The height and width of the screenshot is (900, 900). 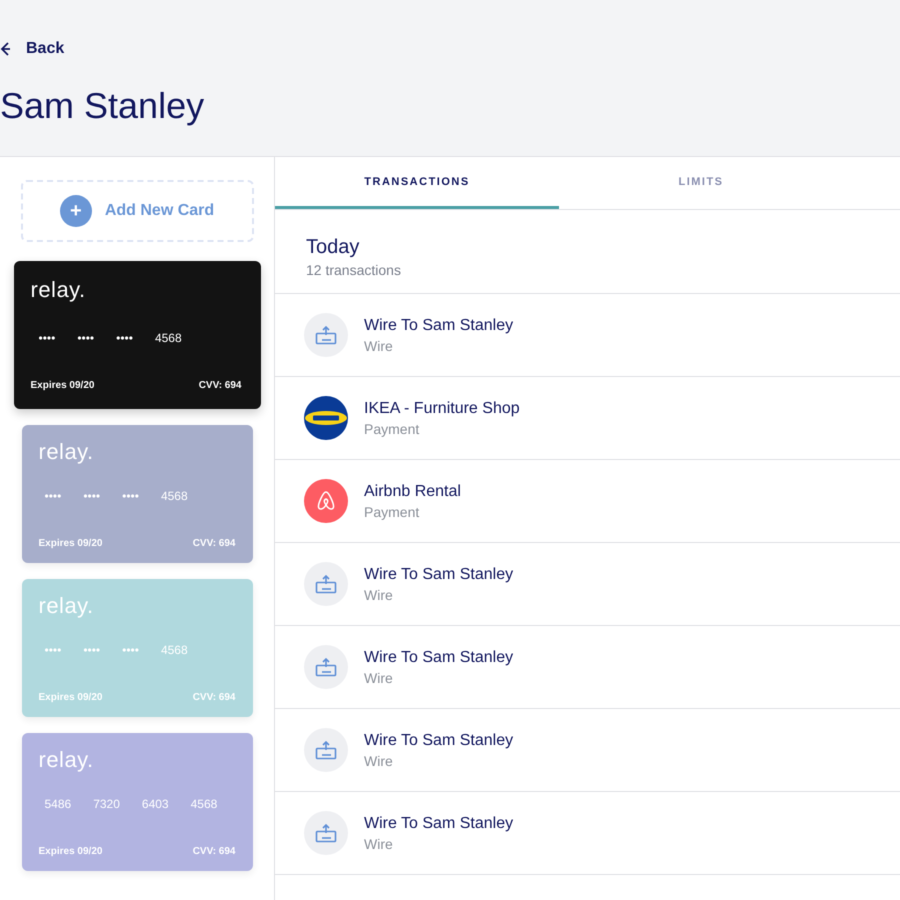 What do you see at coordinates (442, 409) in the screenshot?
I see `transaction-name: IKEA - Furniture Shop` at bounding box center [442, 409].